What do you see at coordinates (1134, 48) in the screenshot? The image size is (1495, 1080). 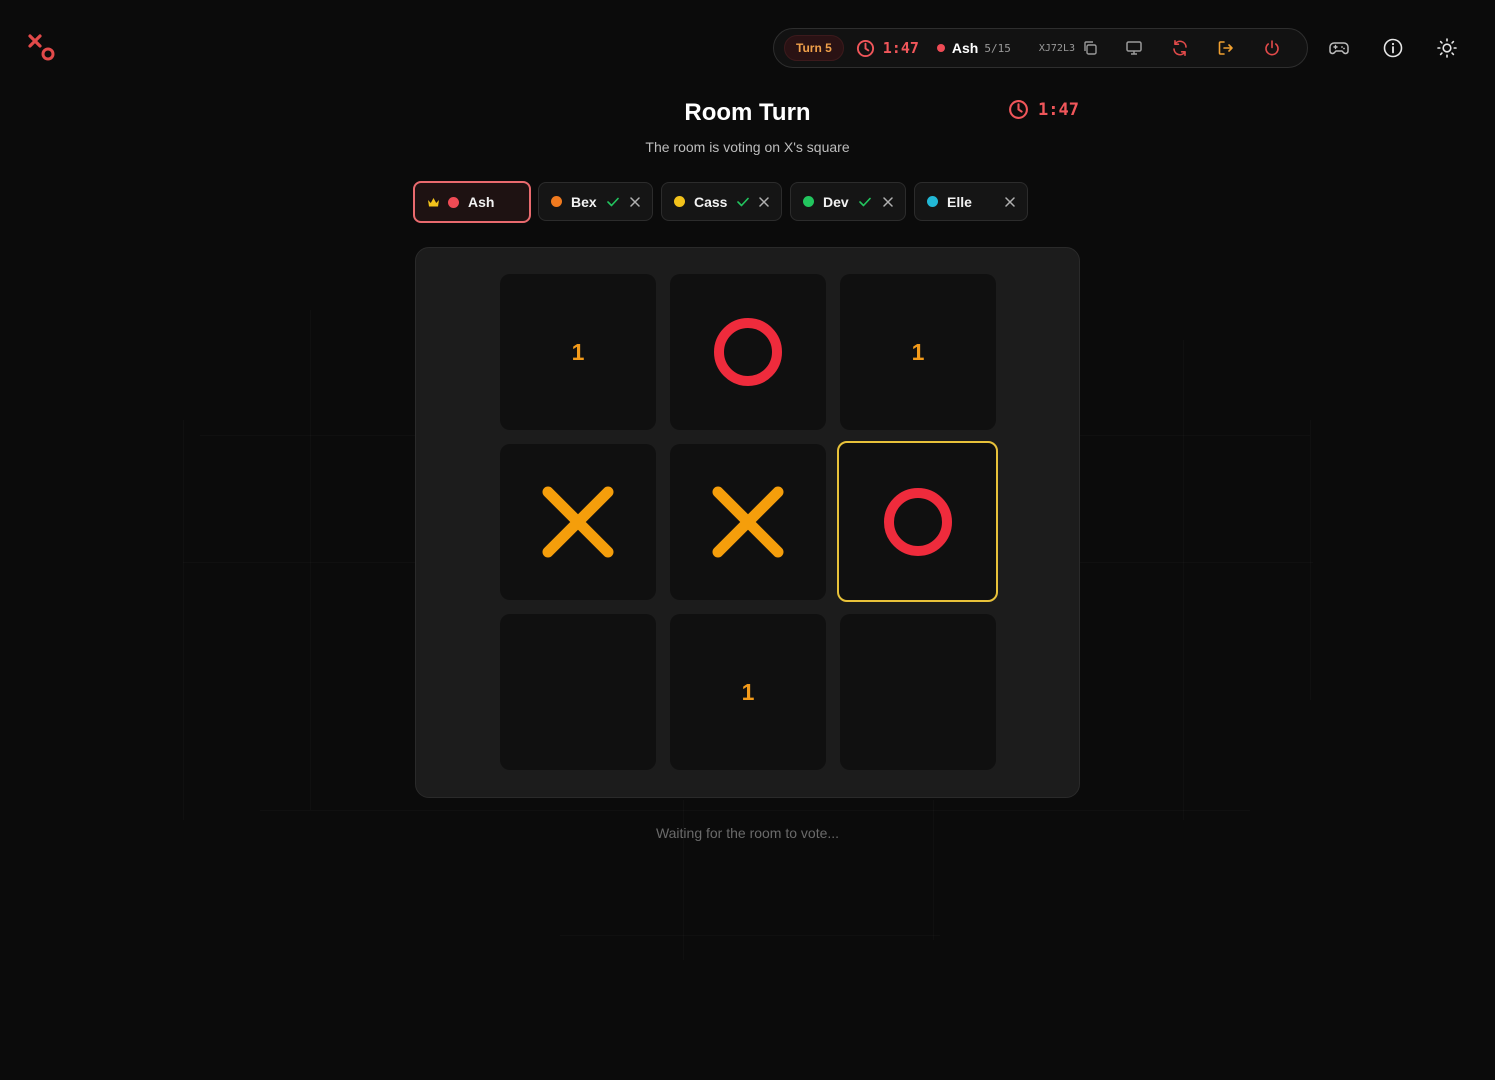 I see `monitor-icon` at bounding box center [1134, 48].